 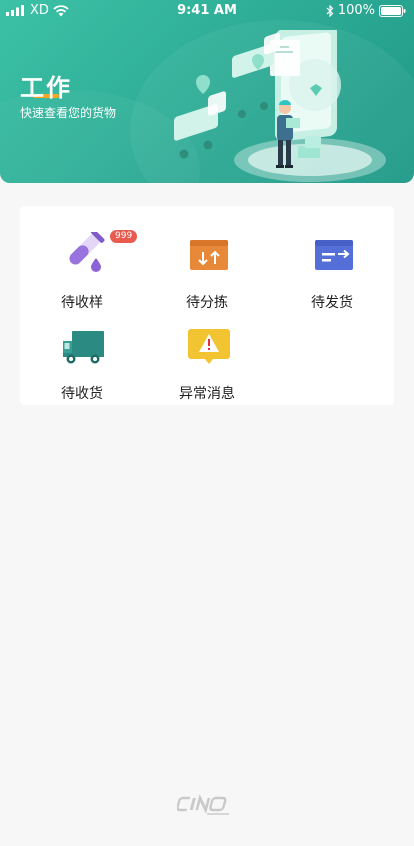 I want to click on task-label: 待发货, so click(x=332, y=303).